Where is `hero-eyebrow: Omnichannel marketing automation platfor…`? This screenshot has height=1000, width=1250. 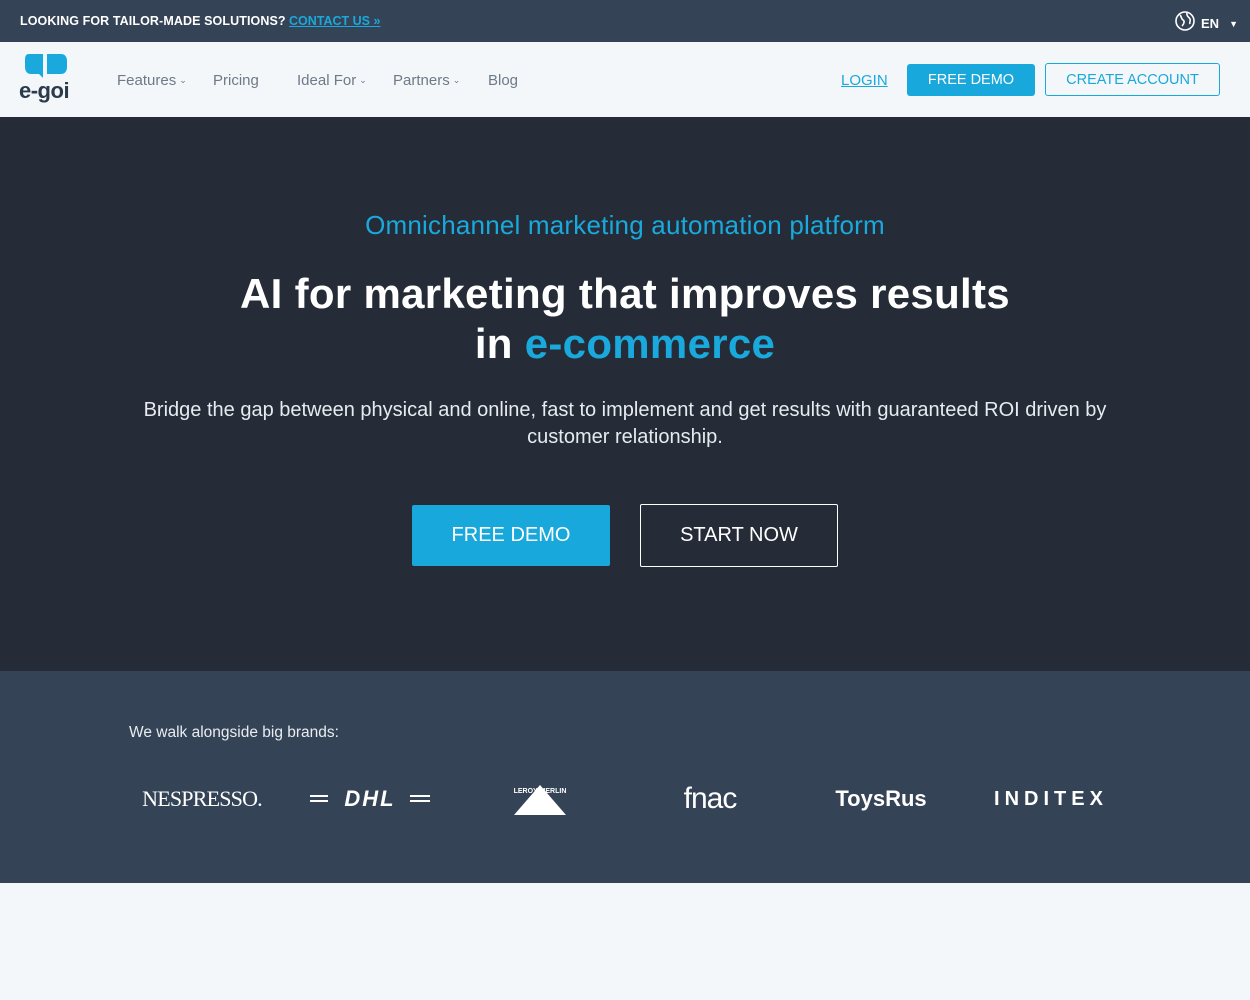 hero-eyebrow: Omnichannel marketing automation platfor… is located at coordinates (625, 225).